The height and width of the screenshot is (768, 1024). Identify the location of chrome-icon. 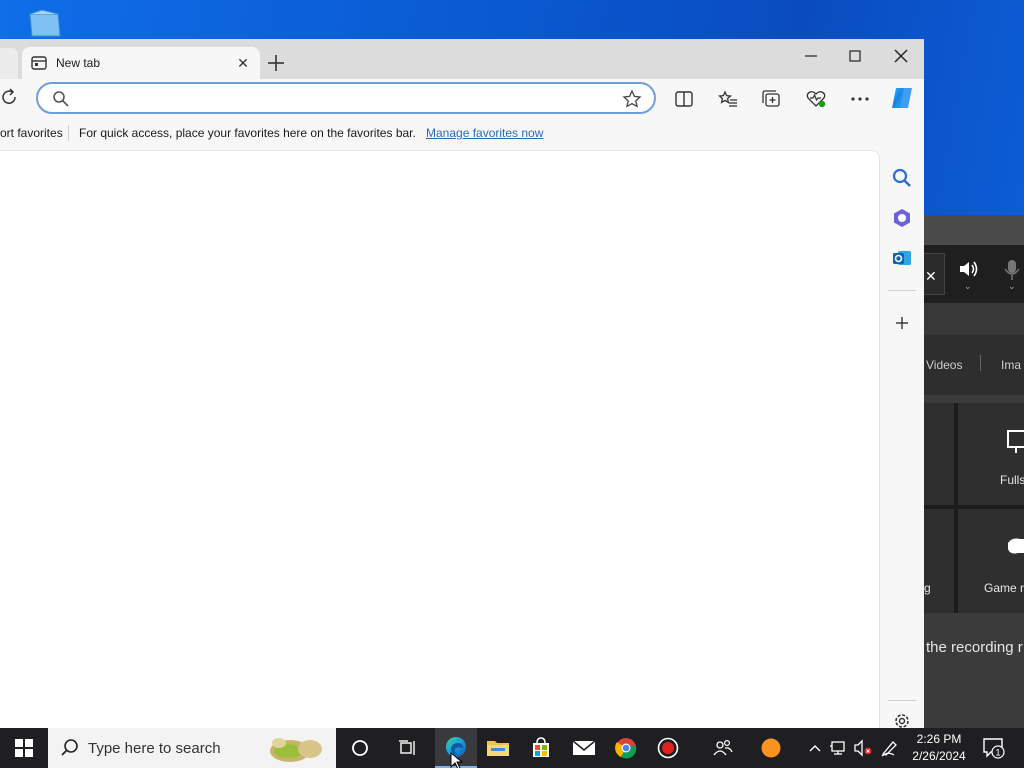
(626, 748).